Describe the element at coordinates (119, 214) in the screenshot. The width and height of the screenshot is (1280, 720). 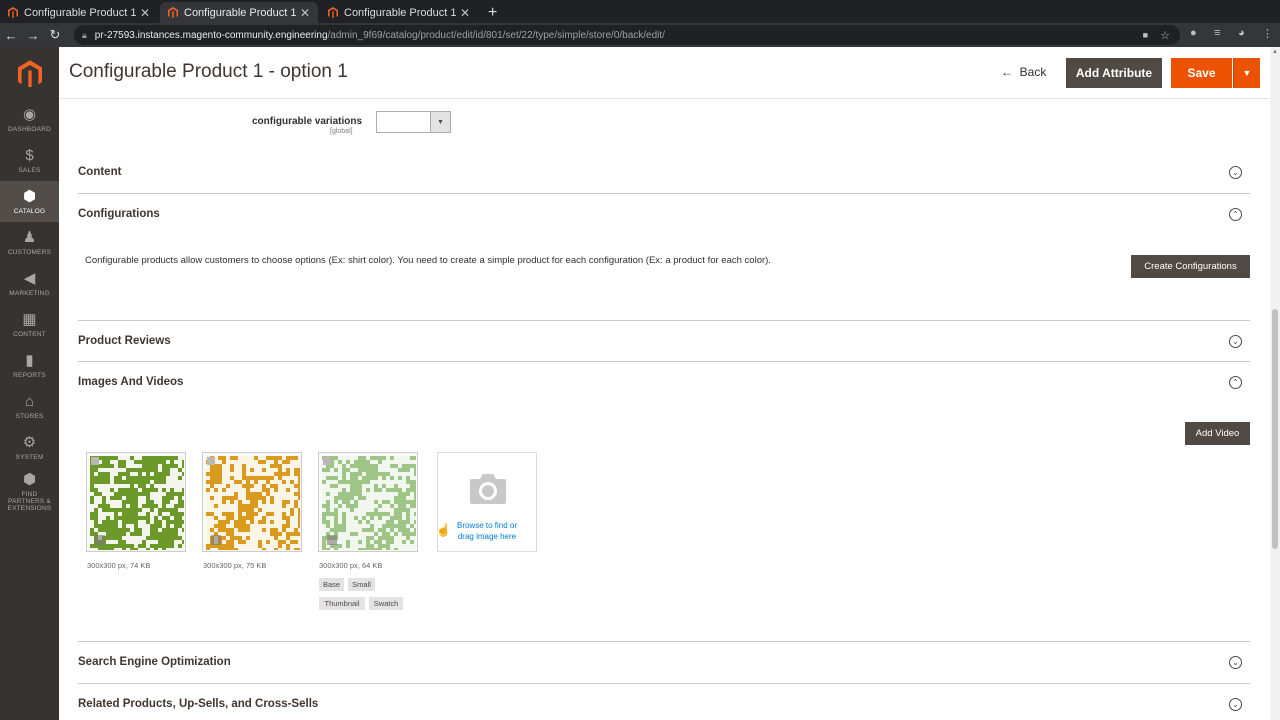
I see `section-title: Configurations` at that location.